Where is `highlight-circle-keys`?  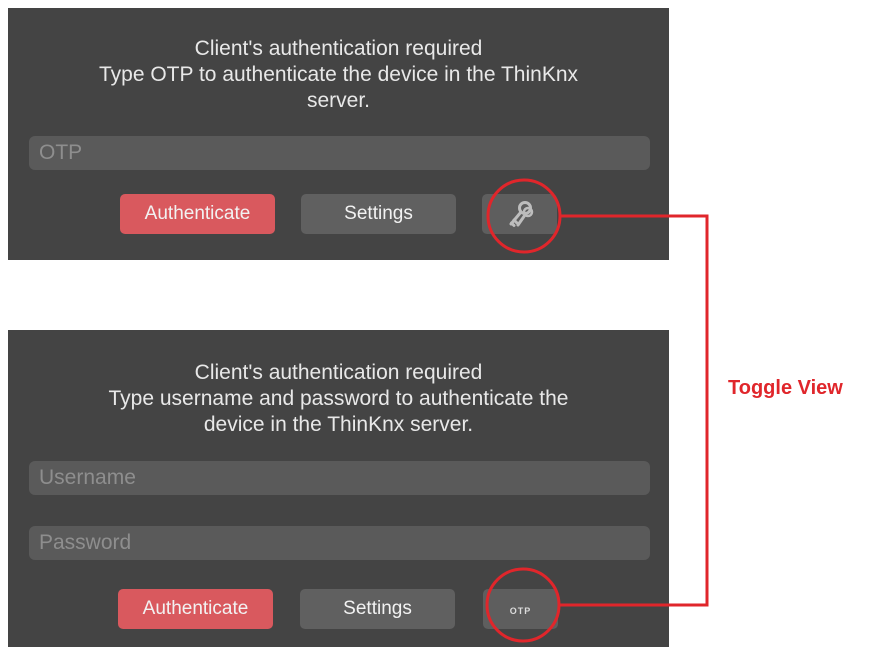
highlight-circle-keys is located at coordinates (524, 216).